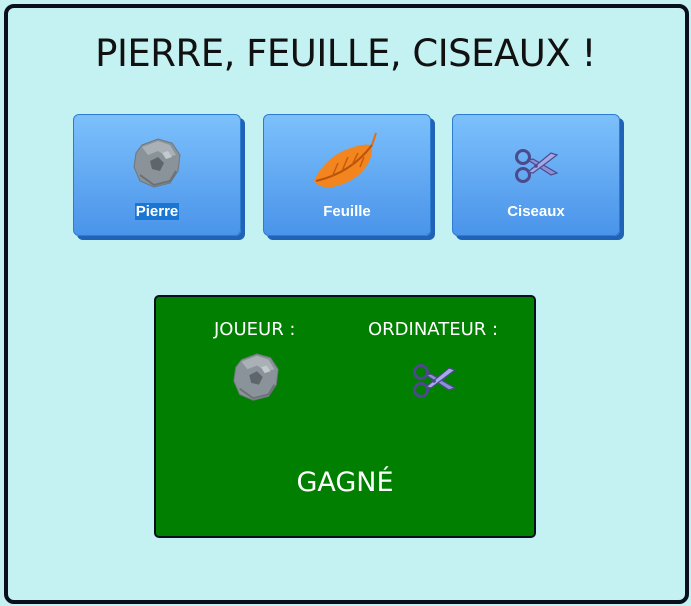 The width and height of the screenshot is (691, 606). I want to click on computer-label: ORDINATEUR :, so click(433, 329).